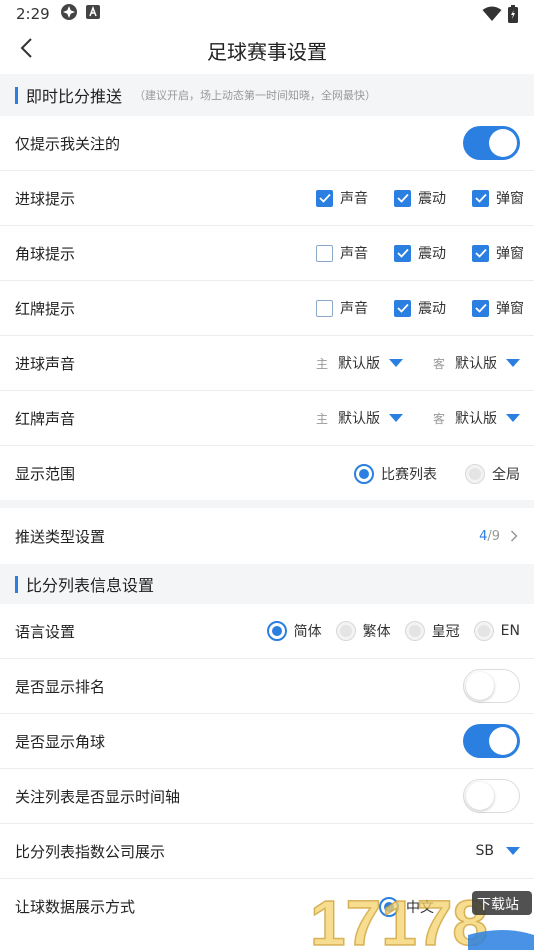 This screenshot has width=534, height=950. I want to click on chevron-right-icon, so click(514, 536).